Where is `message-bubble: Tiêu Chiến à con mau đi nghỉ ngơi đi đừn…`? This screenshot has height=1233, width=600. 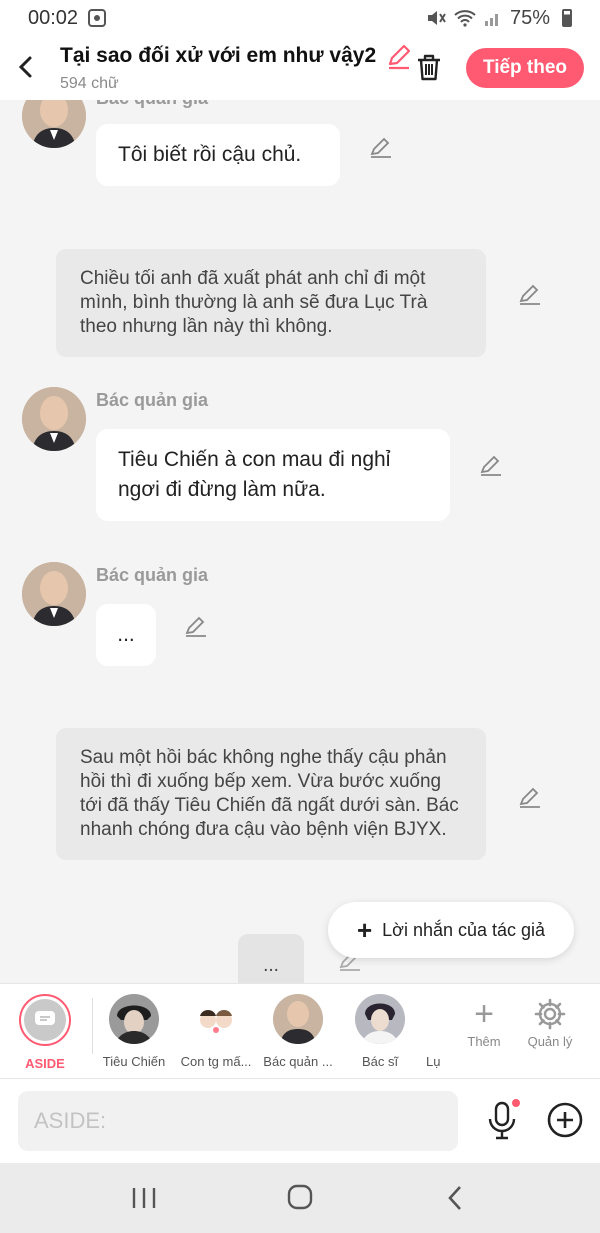
message-bubble: Tiêu Chiến à con mau đi nghỉ ngơi đi đừn… is located at coordinates (273, 475).